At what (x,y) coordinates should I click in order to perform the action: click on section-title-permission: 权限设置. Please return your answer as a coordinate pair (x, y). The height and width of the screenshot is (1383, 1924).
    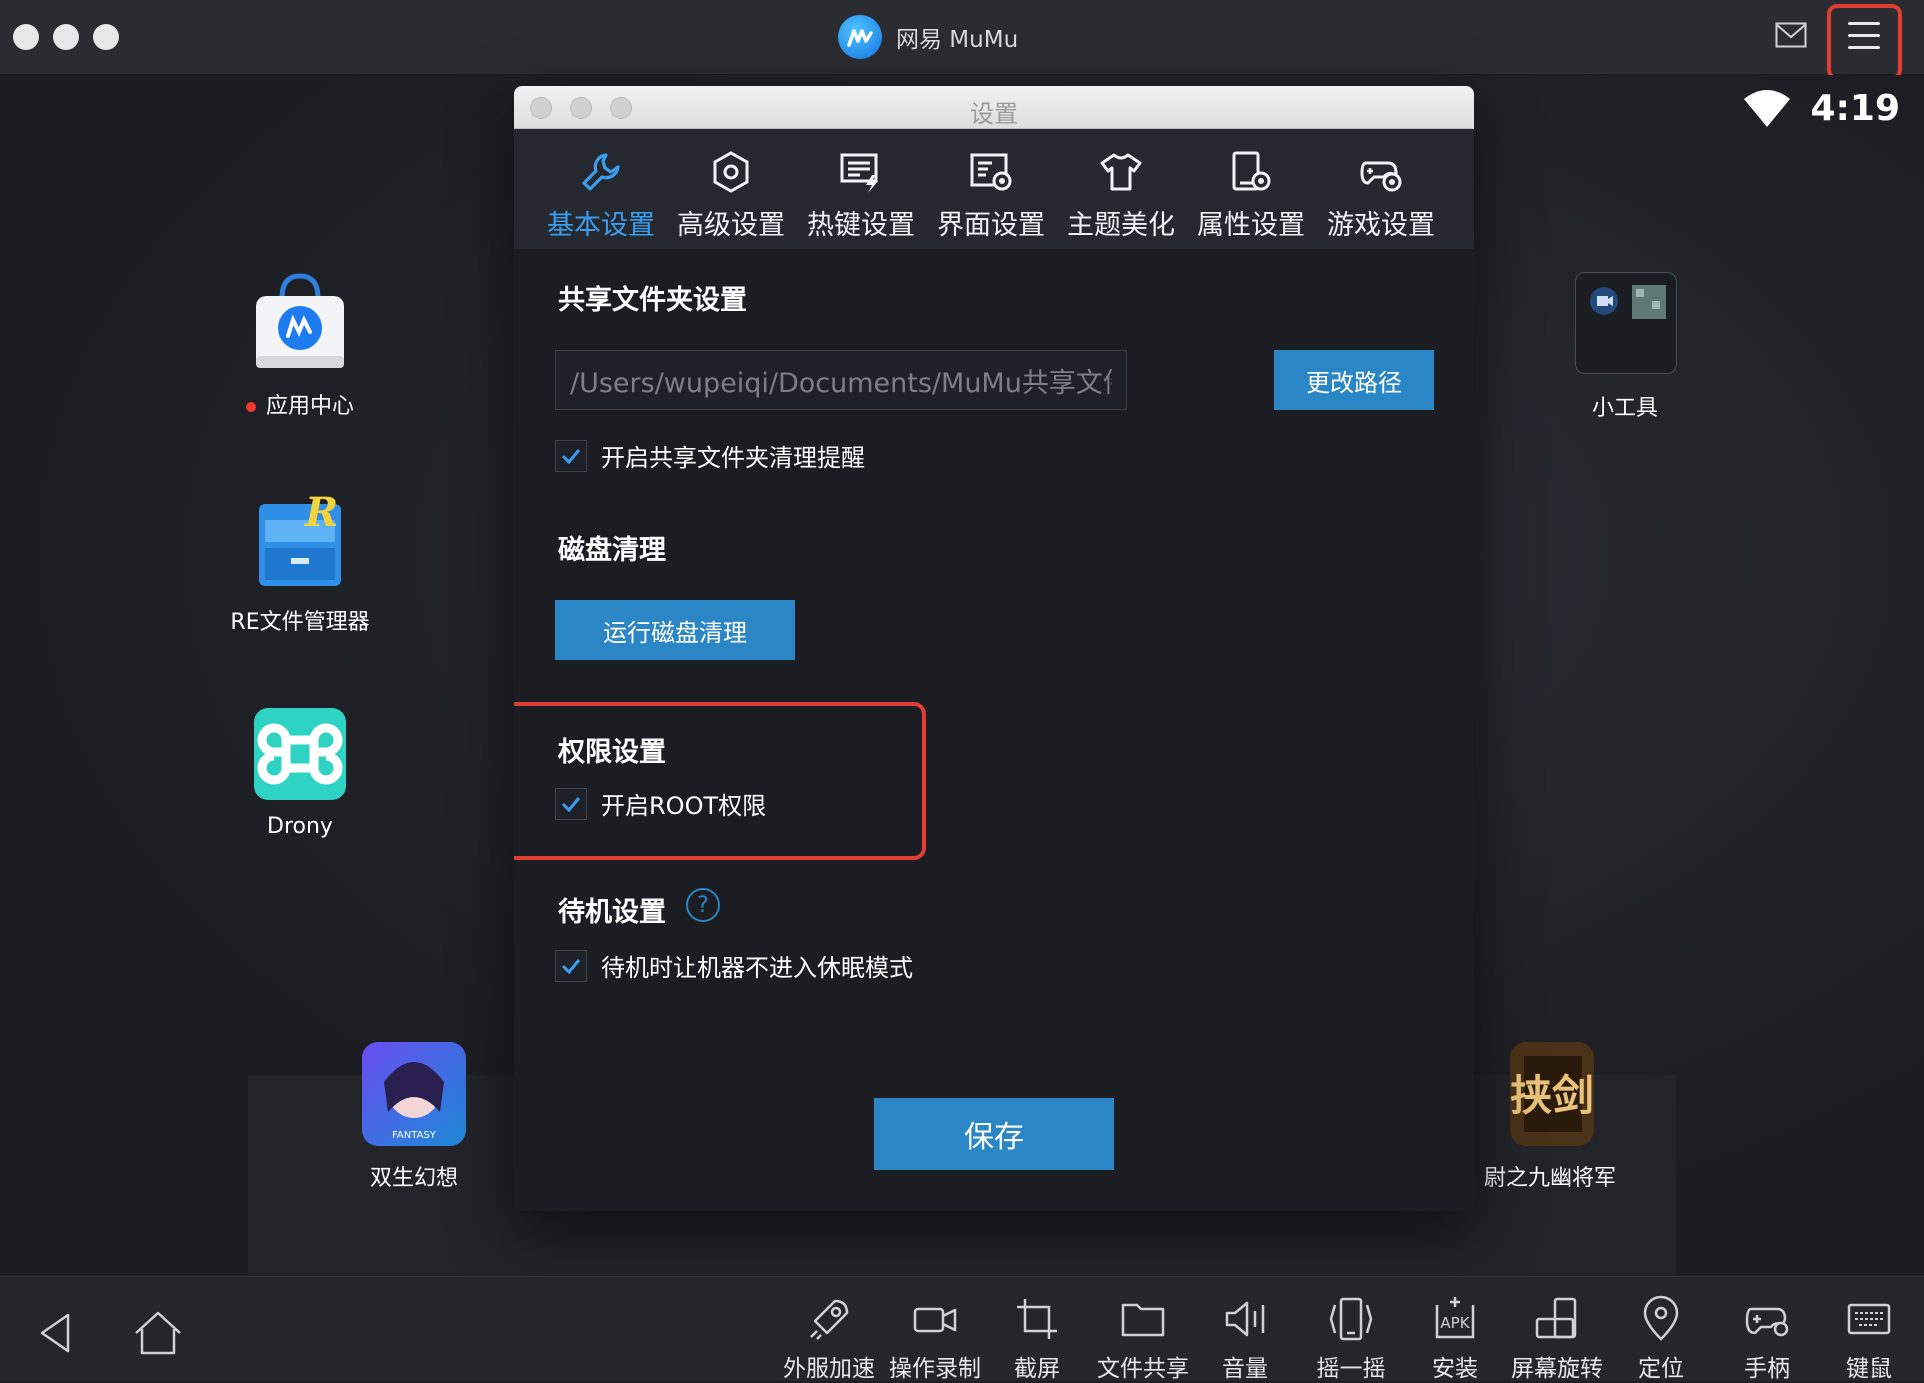
    Looking at the image, I should click on (612, 752).